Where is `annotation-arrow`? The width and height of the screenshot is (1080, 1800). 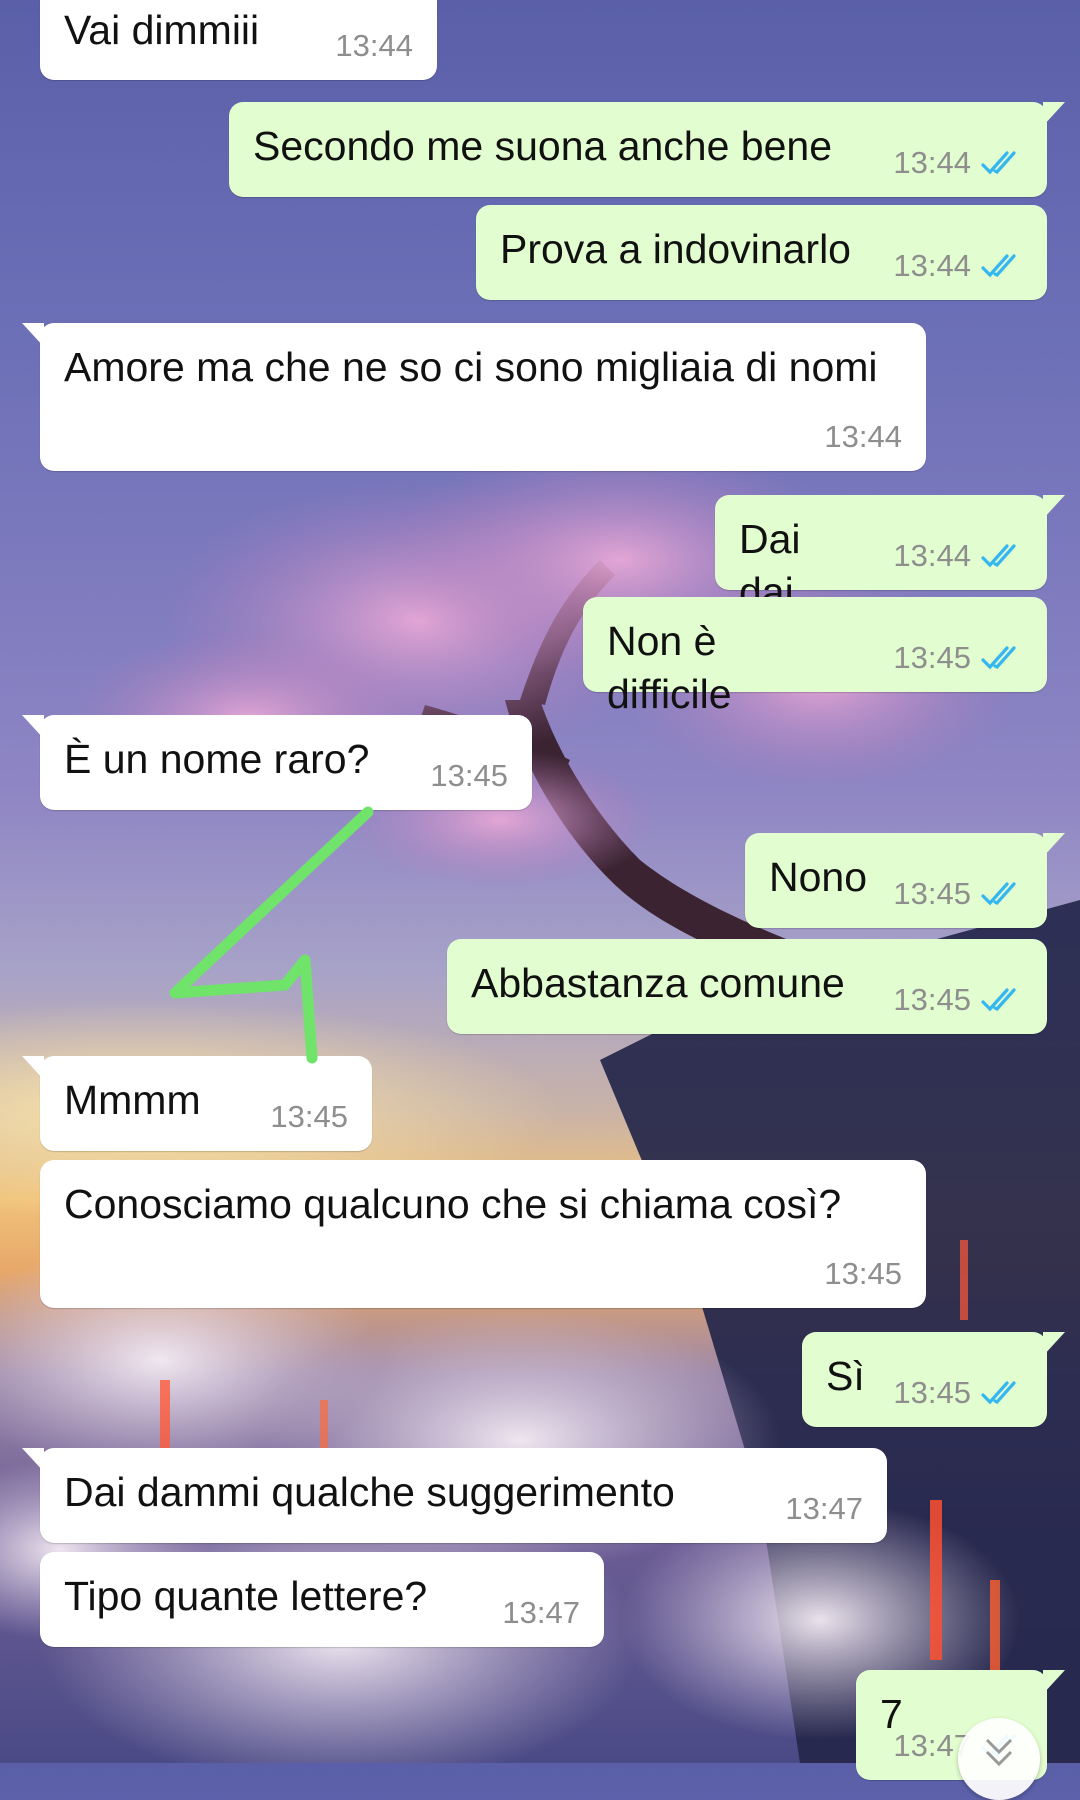
annotation-arrow is located at coordinates (271, 935).